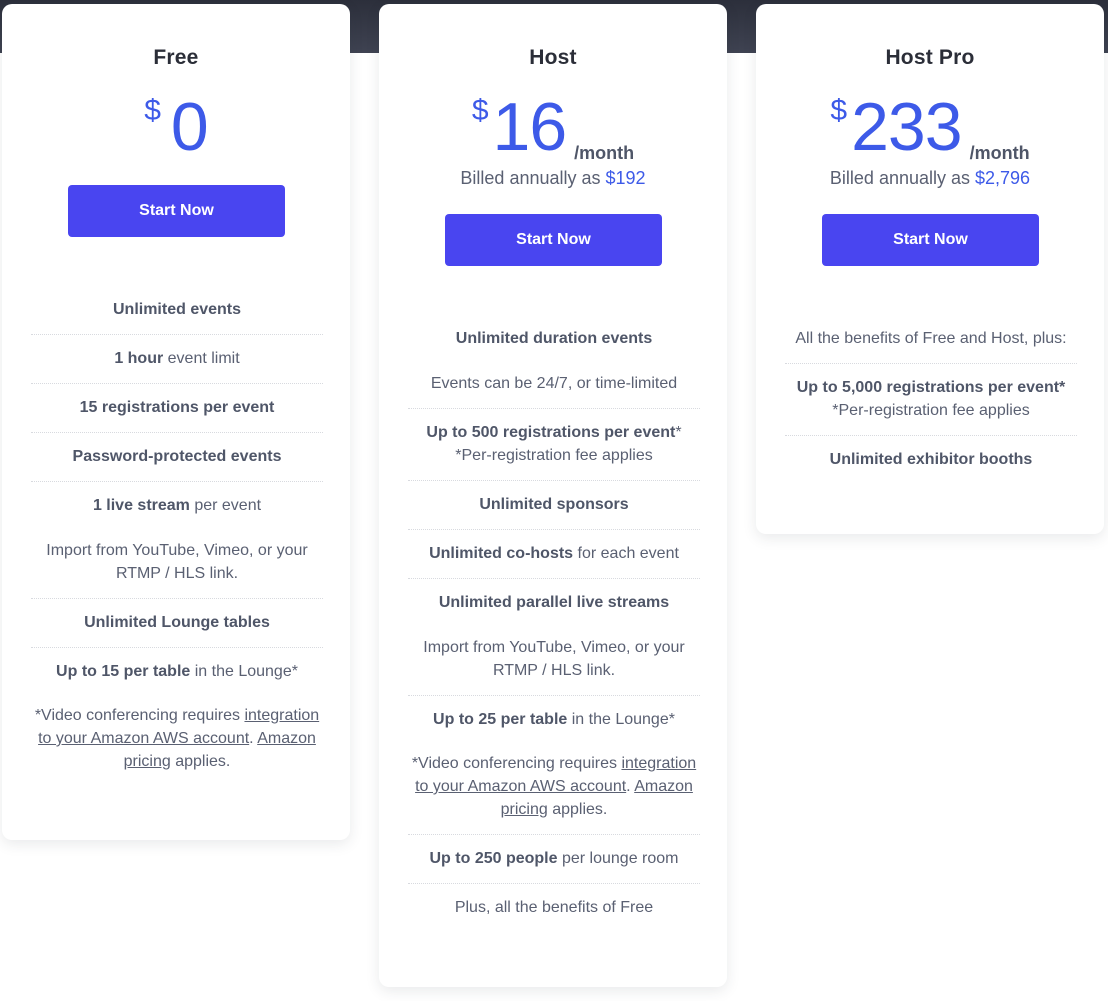  What do you see at coordinates (176, 57) in the screenshot?
I see `plan-name: Free` at bounding box center [176, 57].